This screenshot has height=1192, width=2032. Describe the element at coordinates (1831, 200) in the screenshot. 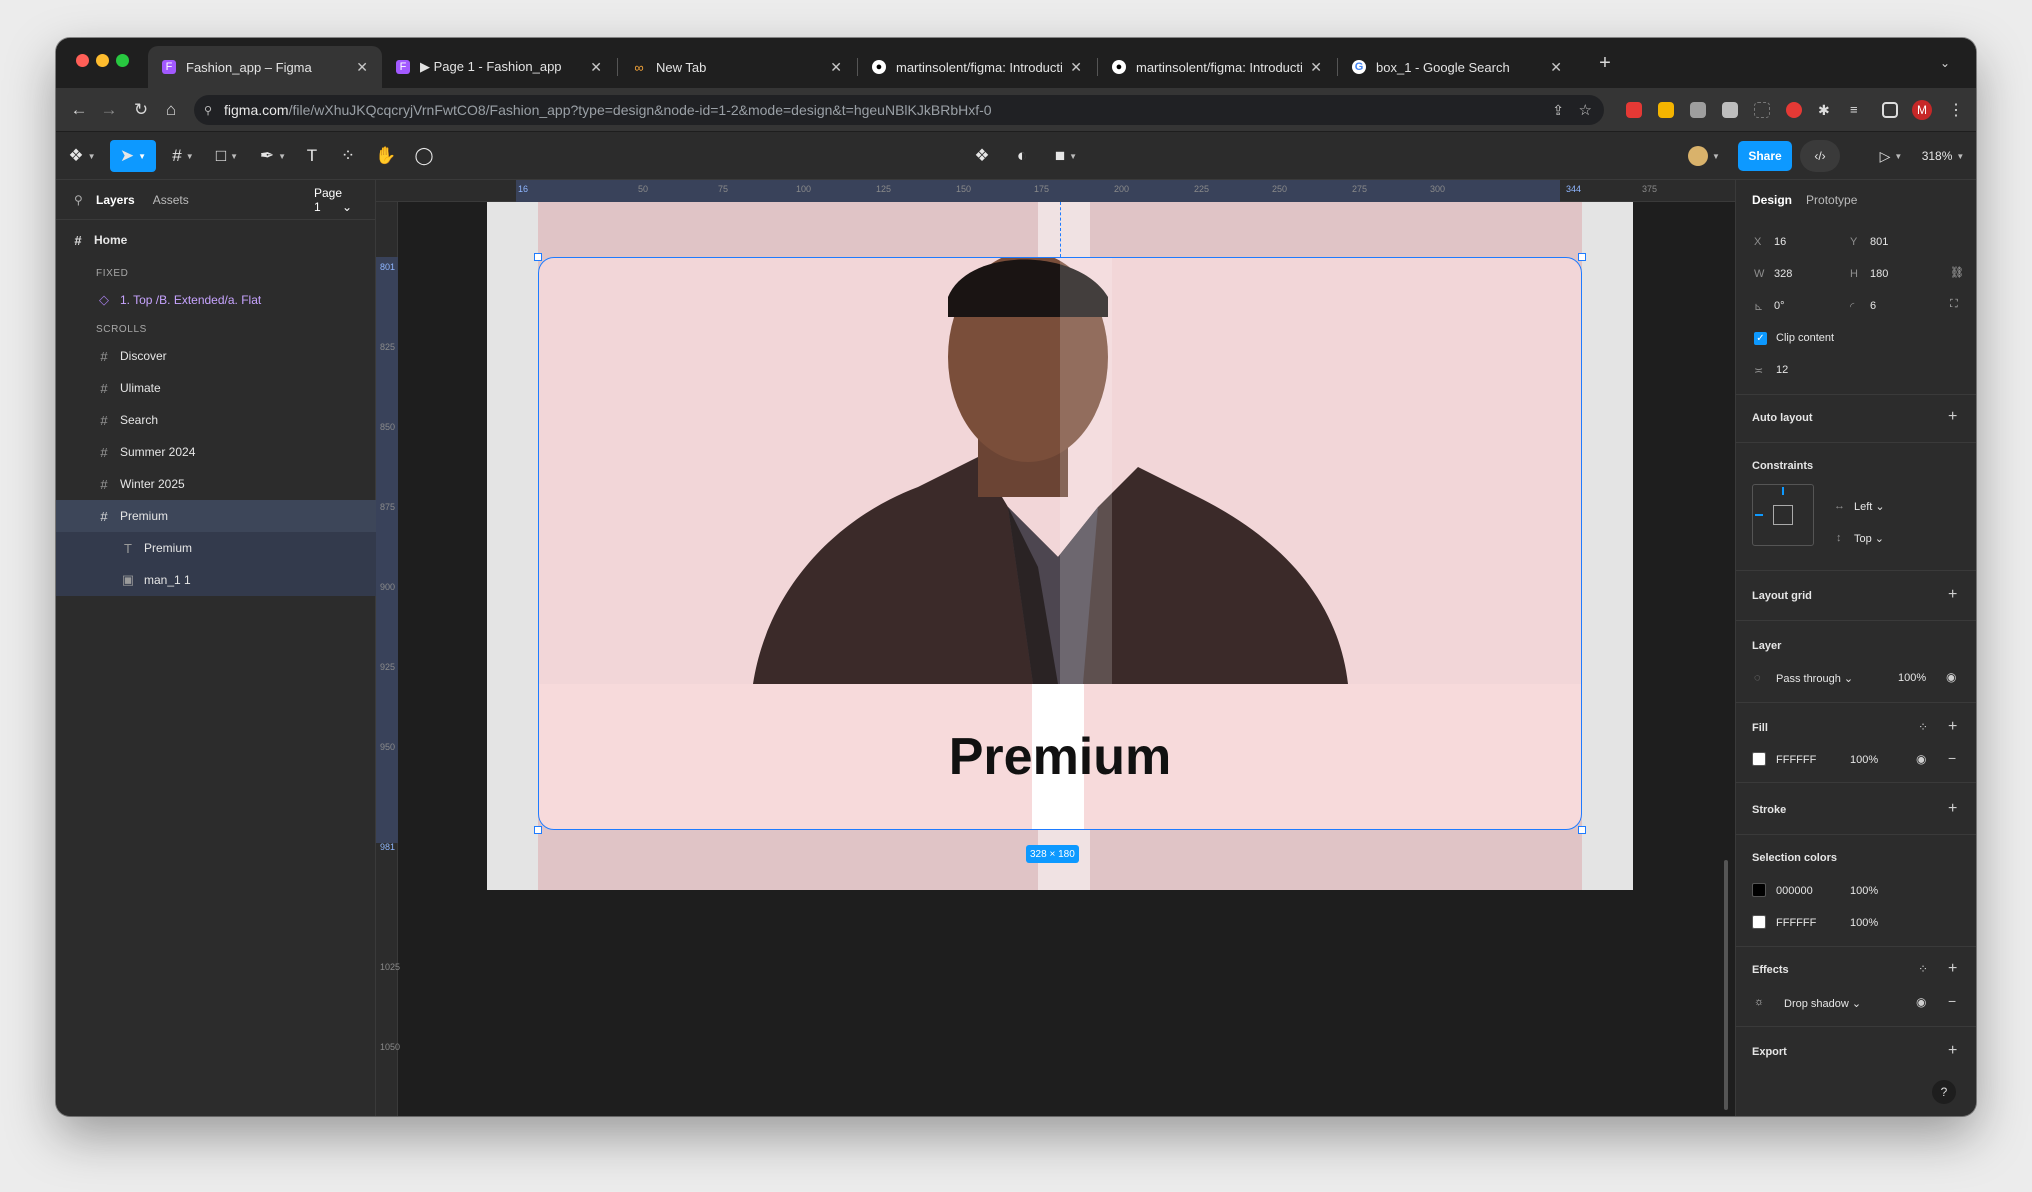

I see `tab-prototype: Prototype` at that location.